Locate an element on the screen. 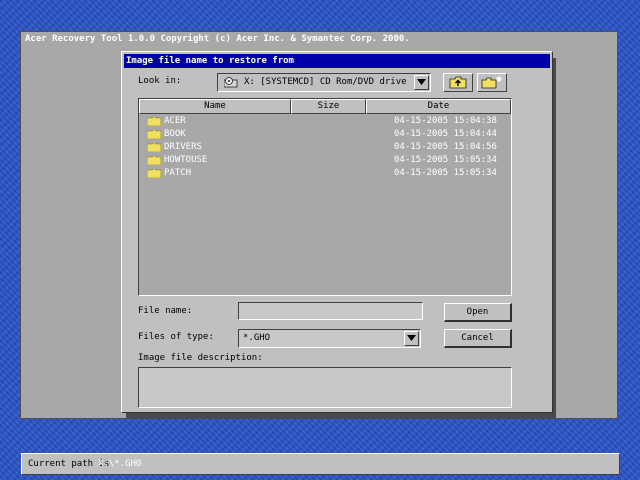 The width and height of the screenshot is (640, 480). file-name: ACER is located at coordinates (175, 121).